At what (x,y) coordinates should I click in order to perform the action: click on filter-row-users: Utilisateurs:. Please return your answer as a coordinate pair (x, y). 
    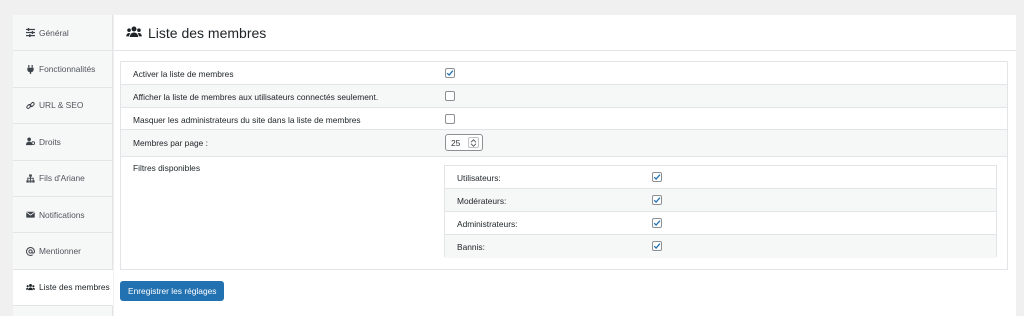
    Looking at the image, I should click on (720, 177).